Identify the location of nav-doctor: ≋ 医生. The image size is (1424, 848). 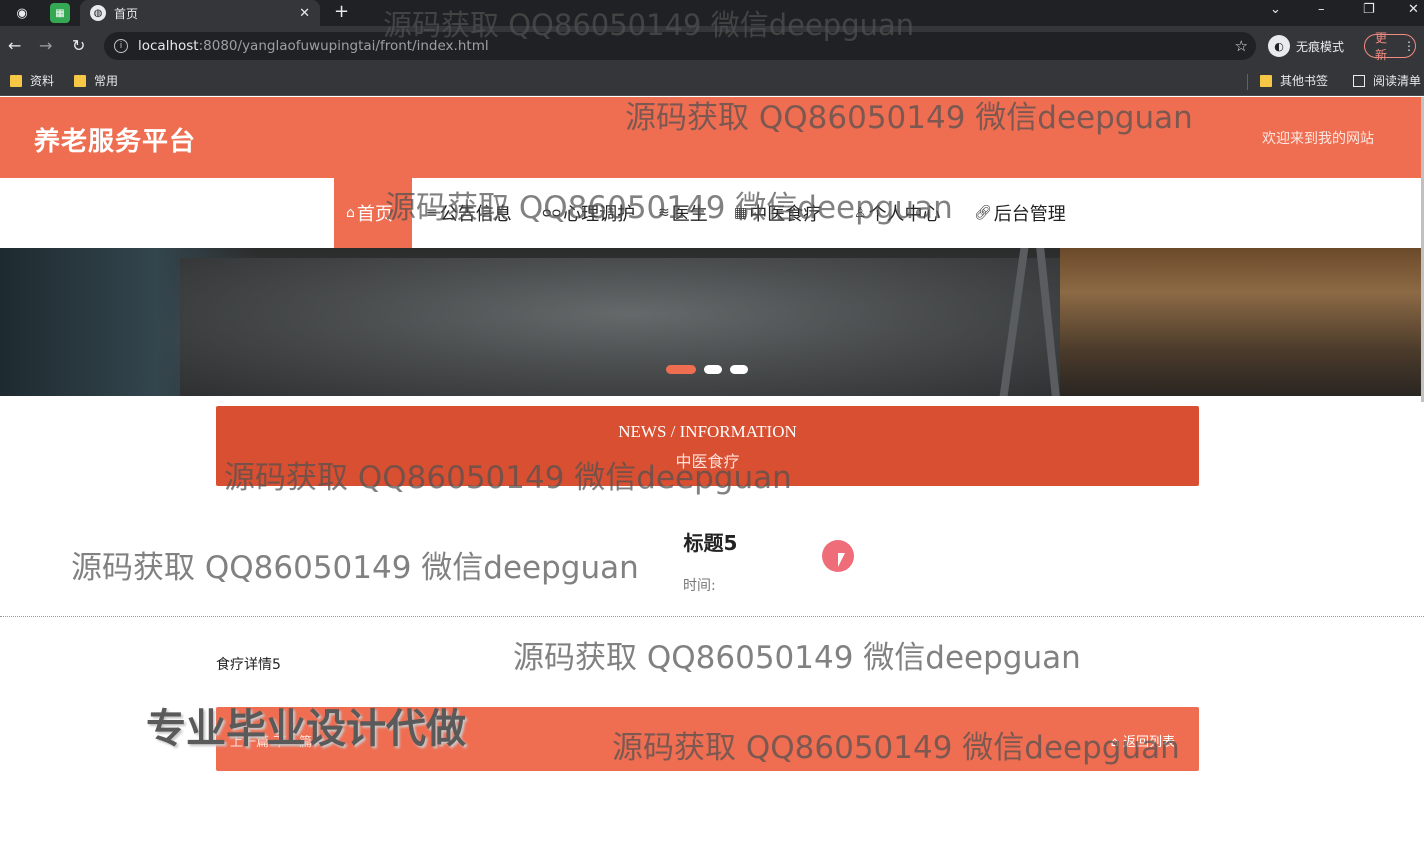
(683, 213).